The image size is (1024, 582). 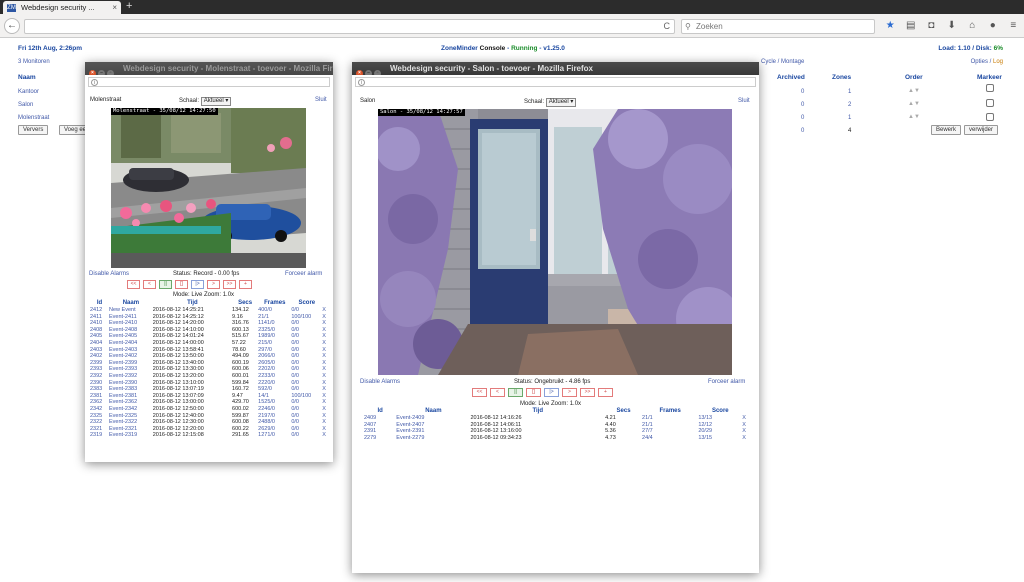 I want to click on event-frames-link: 2629/0, so click(x=274, y=429).